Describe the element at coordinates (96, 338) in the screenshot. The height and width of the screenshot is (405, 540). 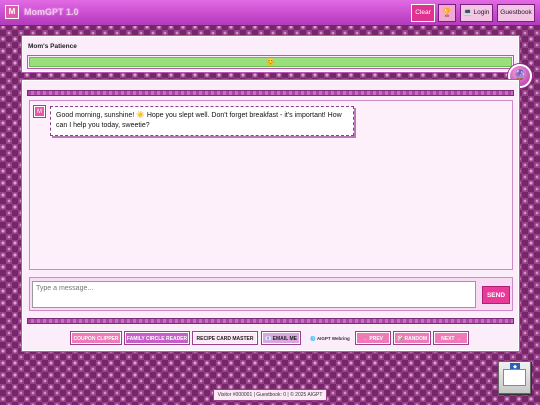
I see `coupon-clipper-button: COUPON CLIPPER` at that location.